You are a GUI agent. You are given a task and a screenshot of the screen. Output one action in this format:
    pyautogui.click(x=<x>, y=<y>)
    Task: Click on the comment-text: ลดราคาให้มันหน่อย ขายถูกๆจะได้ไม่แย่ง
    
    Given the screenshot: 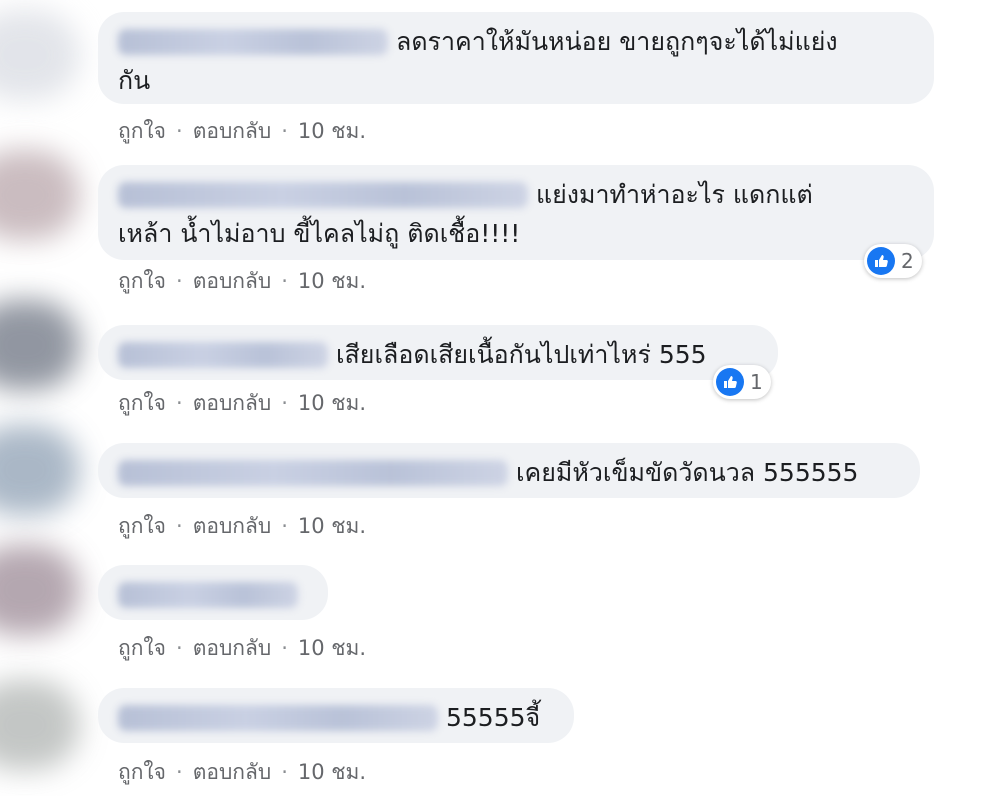 What is the action you would take?
    pyautogui.click(x=617, y=41)
    